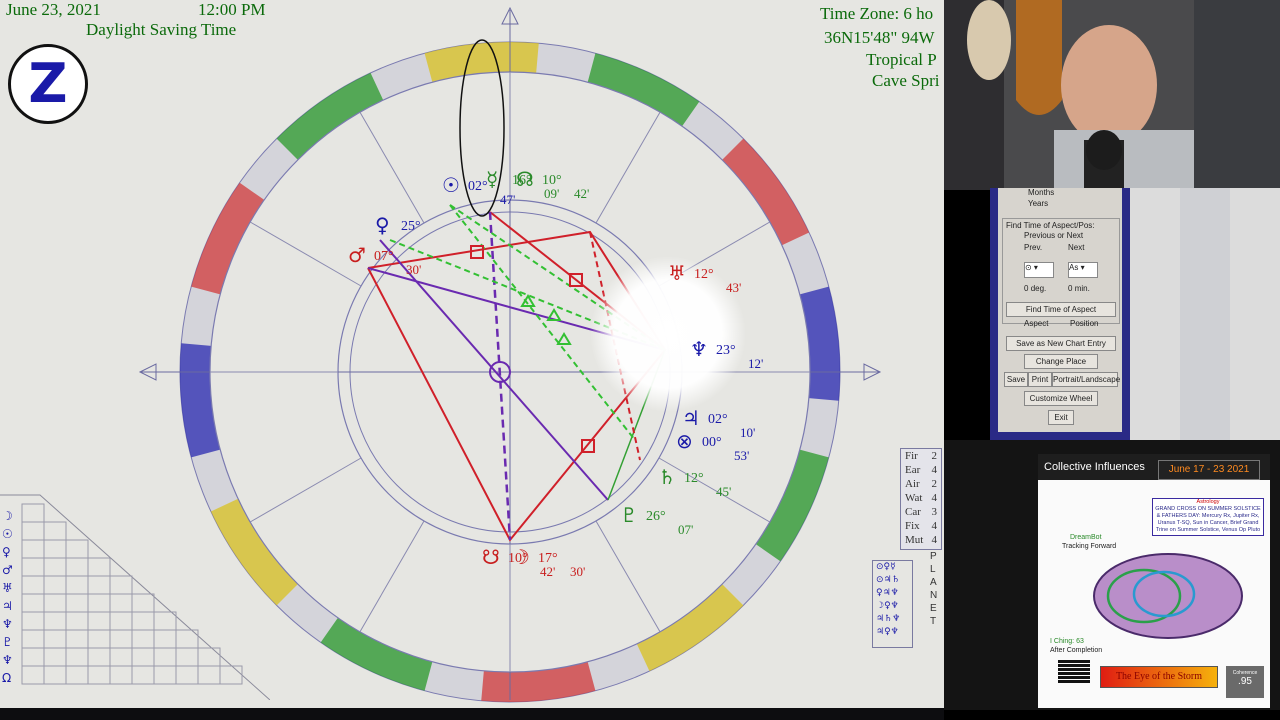  I want to click on element-row-air: Air 2, so click(921, 484).